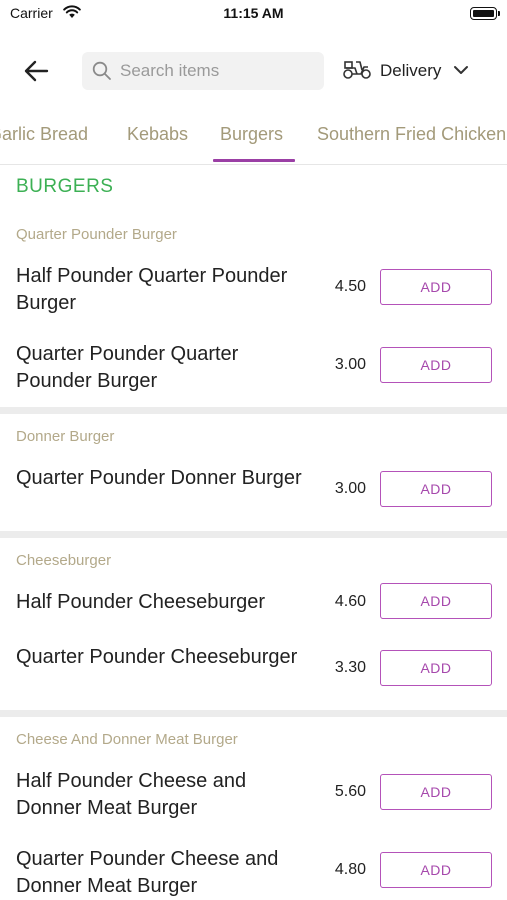 This screenshot has height=900, width=507. I want to click on status-bar: Carrier 11:15 AM, so click(253, 15).